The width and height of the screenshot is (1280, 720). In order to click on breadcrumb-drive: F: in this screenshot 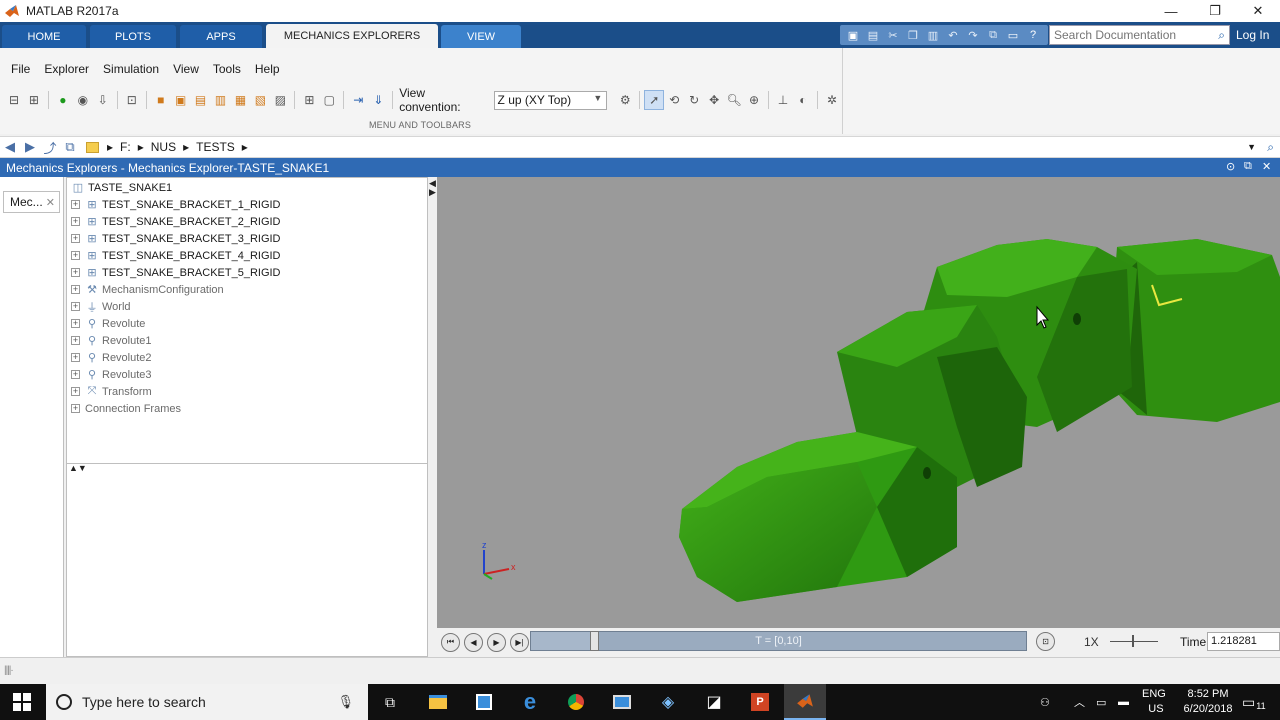, I will do `click(125, 147)`.